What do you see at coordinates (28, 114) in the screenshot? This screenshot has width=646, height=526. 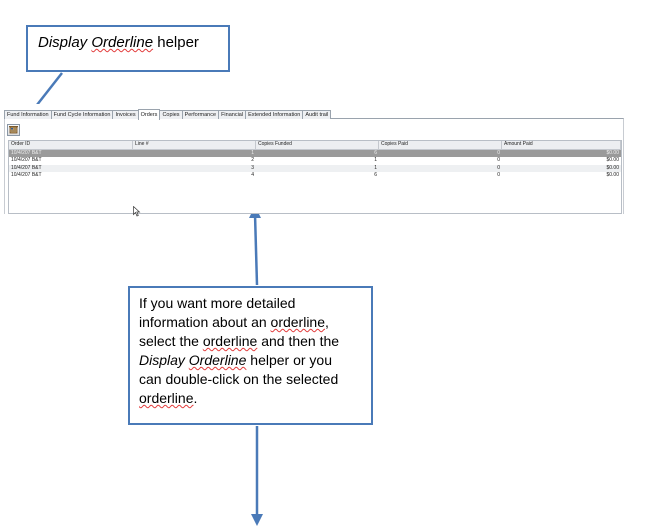 I see `tab-fund-information: Fund Information` at bounding box center [28, 114].